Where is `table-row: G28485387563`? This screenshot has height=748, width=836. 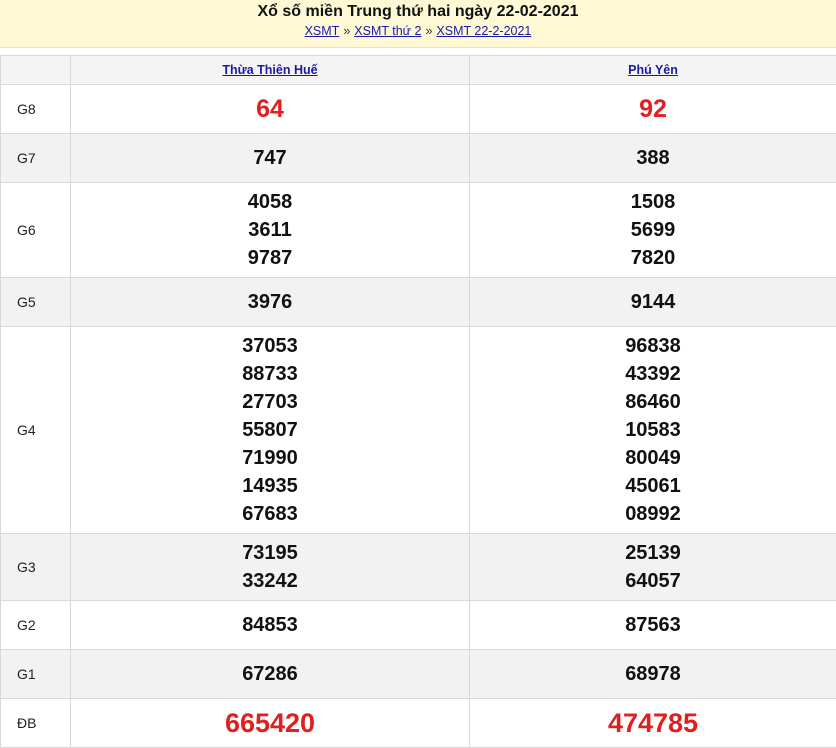
table-row: G28485387563 is located at coordinates (418, 625).